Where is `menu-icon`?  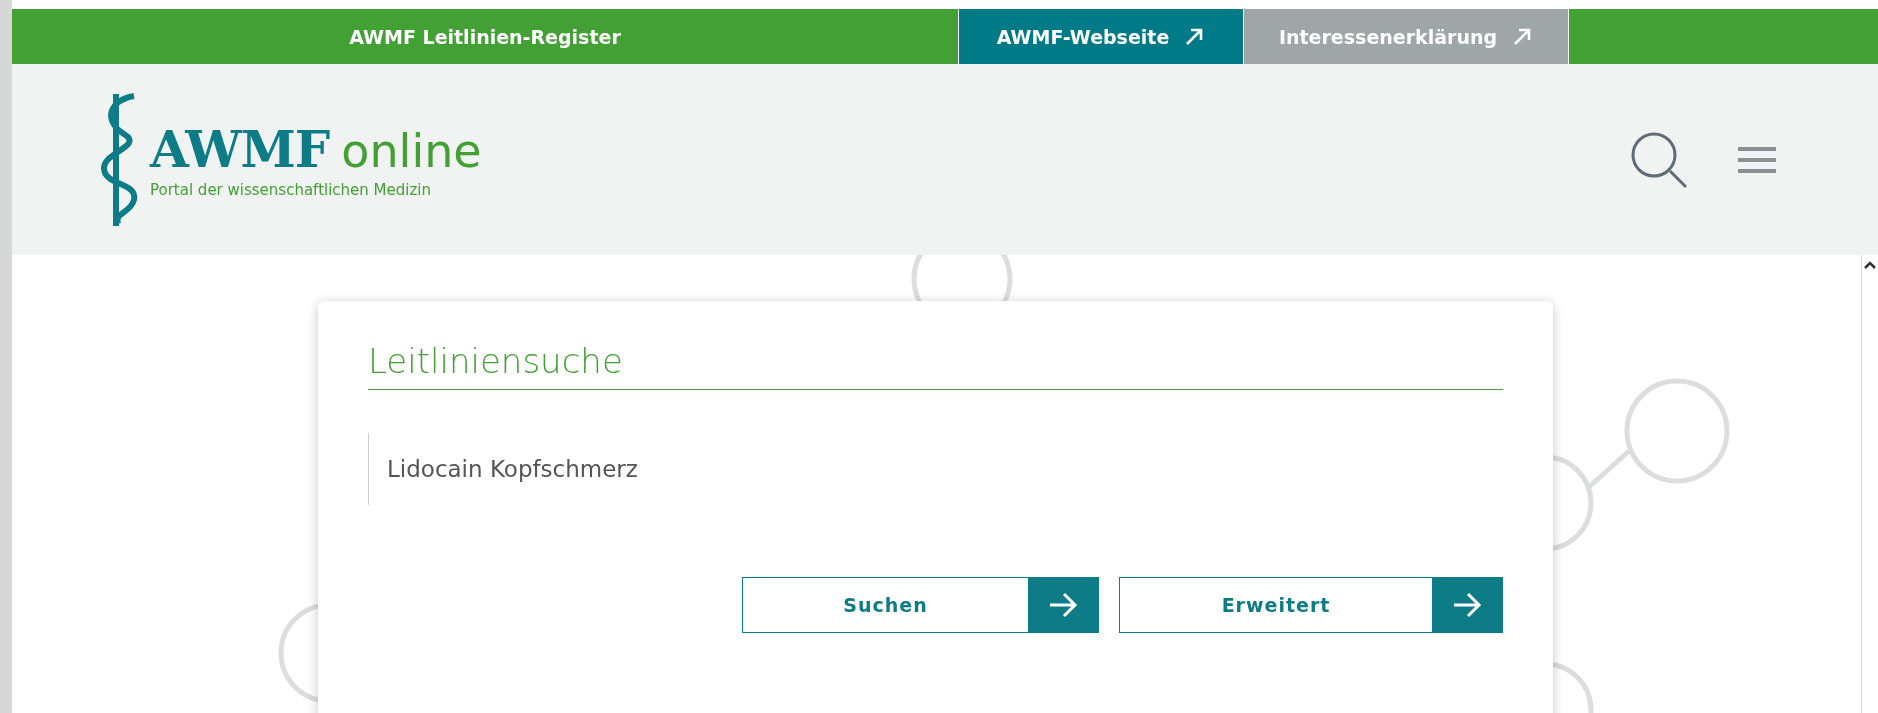
menu-icon is located at coordinates (1757, 159).